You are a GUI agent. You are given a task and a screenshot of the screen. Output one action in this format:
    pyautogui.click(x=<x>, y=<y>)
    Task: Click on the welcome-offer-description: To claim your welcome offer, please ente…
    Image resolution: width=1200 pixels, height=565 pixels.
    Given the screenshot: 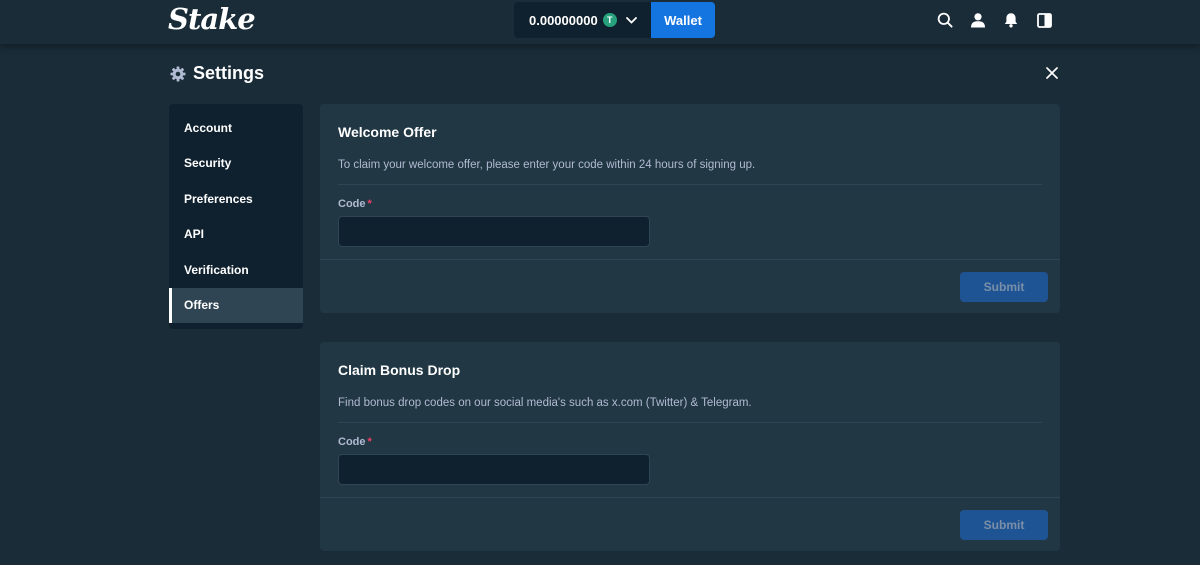 What is the action you would take?
    pyautogui.click(x=690, y=172)
    